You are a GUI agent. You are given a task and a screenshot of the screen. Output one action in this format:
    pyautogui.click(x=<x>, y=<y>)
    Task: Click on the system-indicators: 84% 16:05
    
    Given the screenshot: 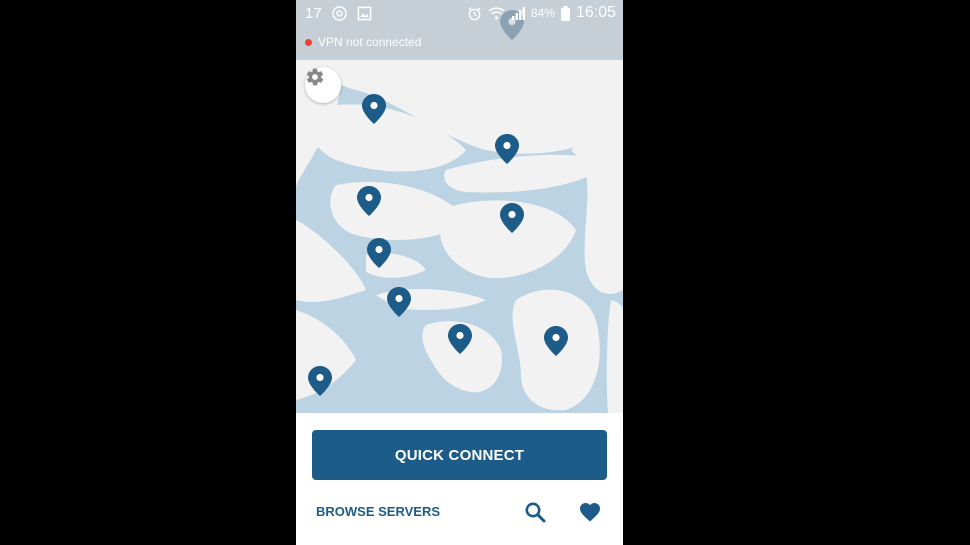 What is the action you would take?
    pyautogui.click(x=541, y=13)
    